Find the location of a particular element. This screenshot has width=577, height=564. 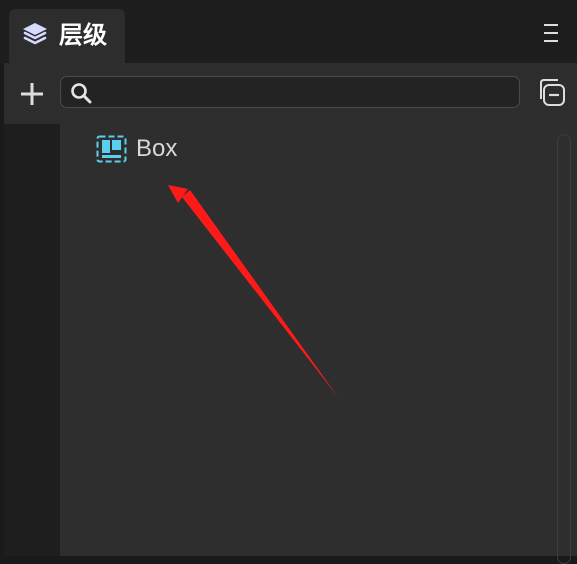

tab-hierarchy: 层级 is located at coordinates (67, 36).